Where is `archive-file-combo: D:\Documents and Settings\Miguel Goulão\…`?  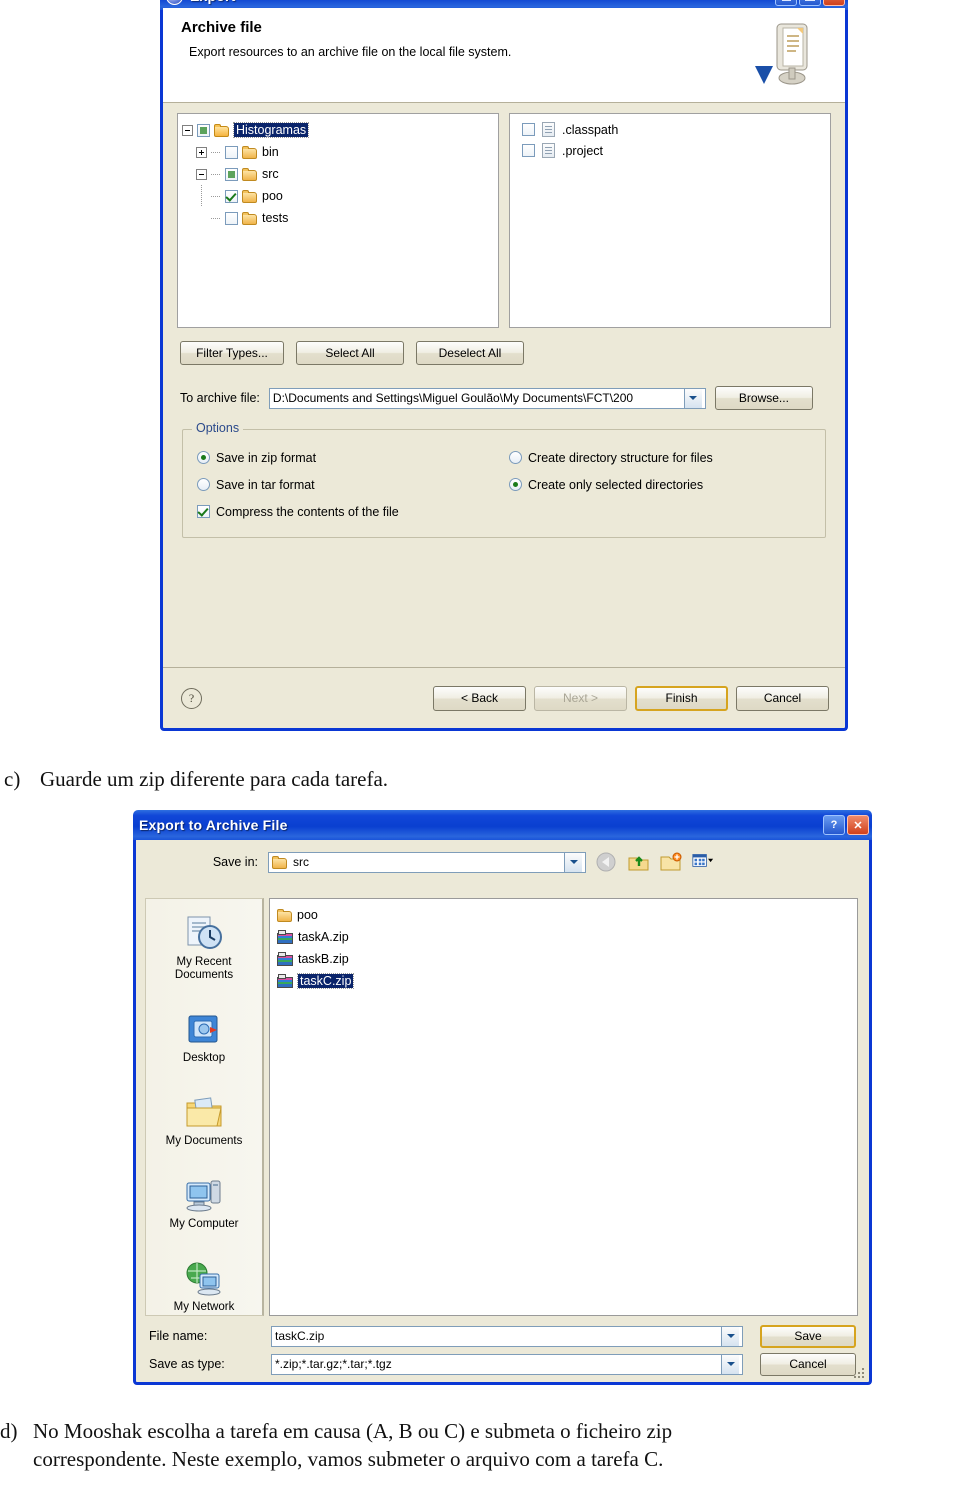 archive-file-combo: D:\Documents and Settings\Miguel Goulão\… is located at coordinates (487, 398).